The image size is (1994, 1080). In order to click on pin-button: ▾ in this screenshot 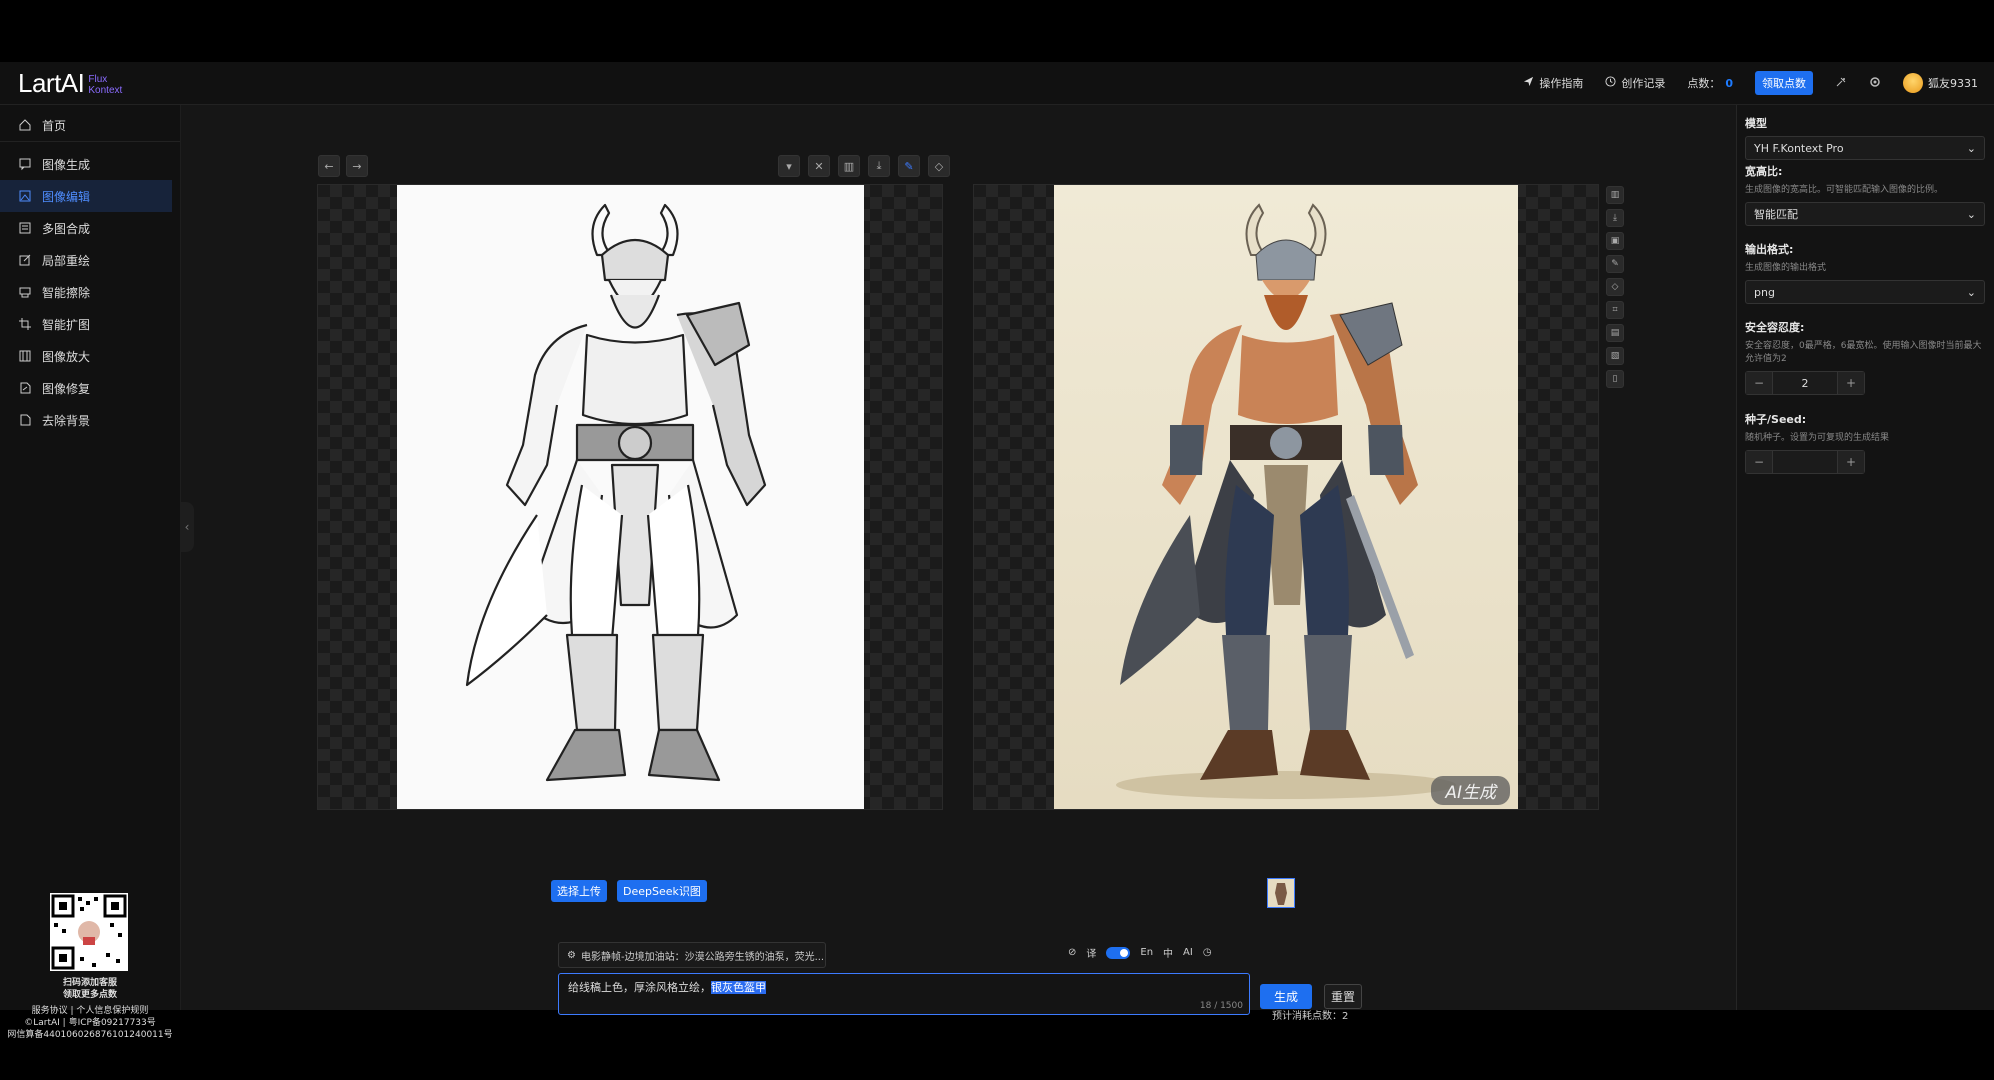, I will do `click(789, 166)`.